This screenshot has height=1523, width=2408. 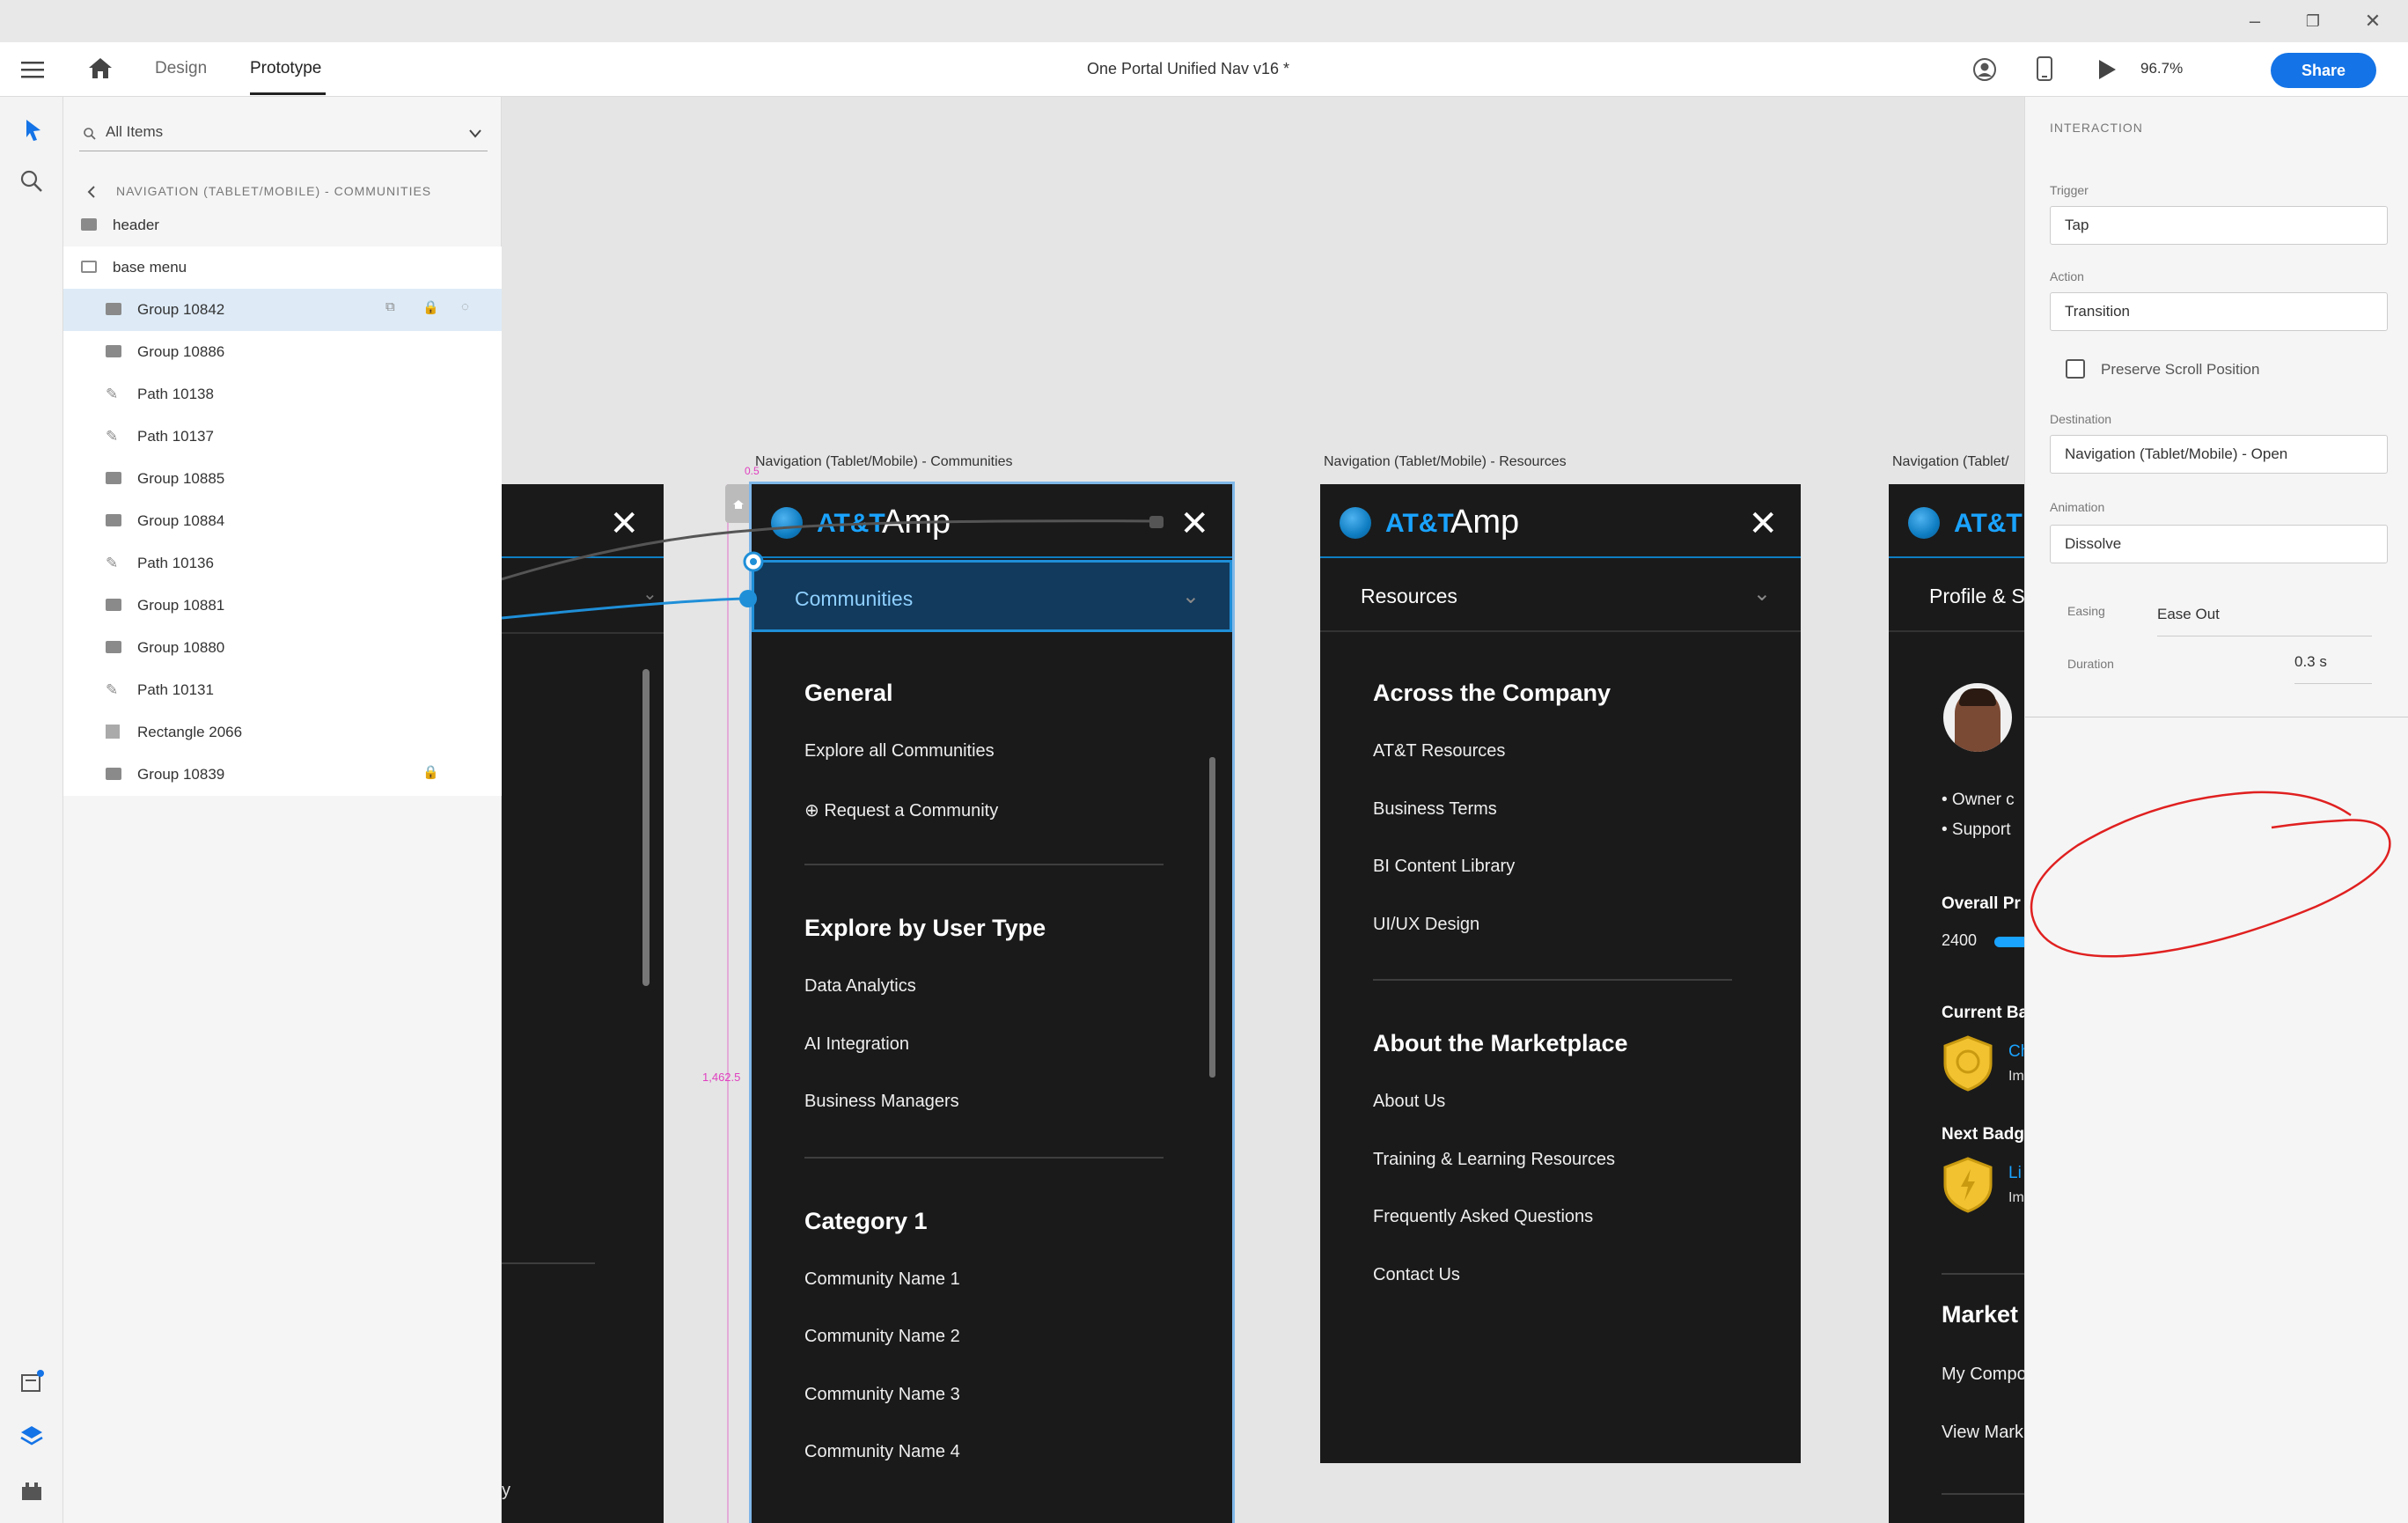 What do you see at coordinates (135, 131) in the screenshot?
I see `layers-filter-value: All Items` at bounding box center [135, 131].